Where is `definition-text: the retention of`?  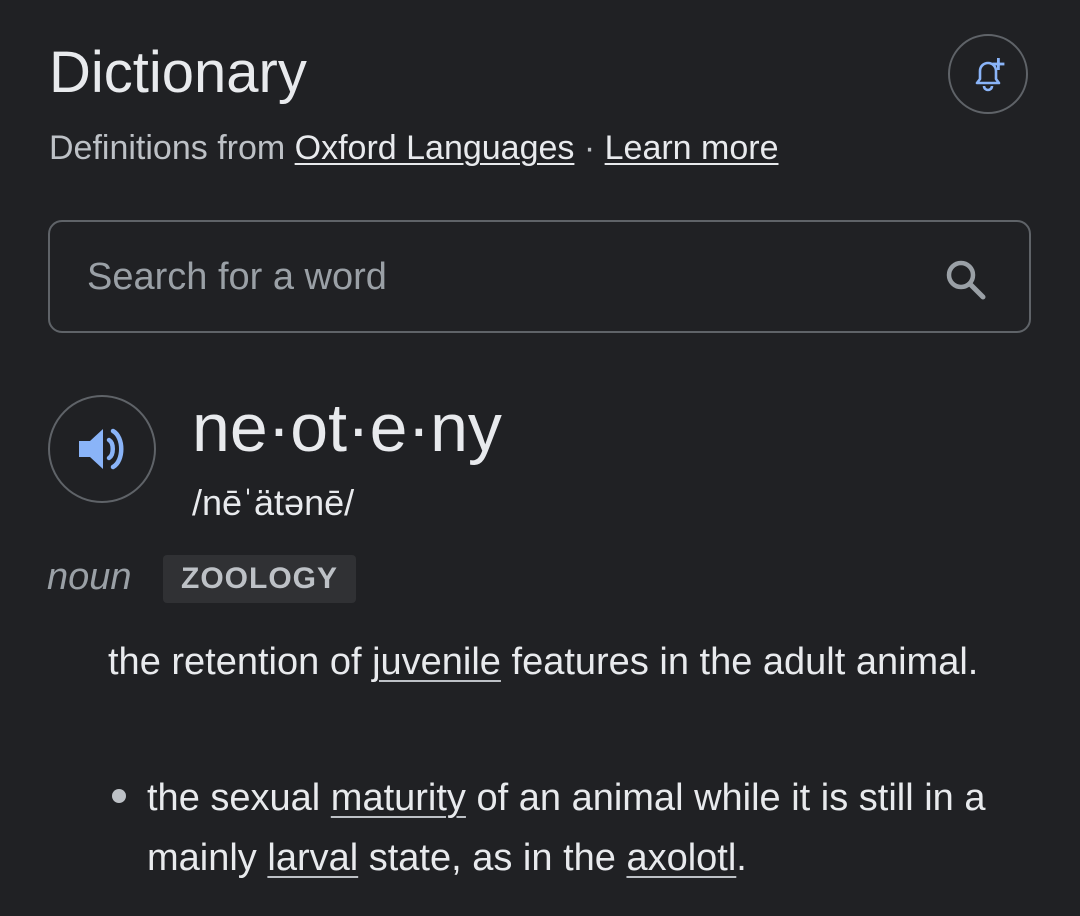 definition-text: the retention of is located at coordinates (240, 662).